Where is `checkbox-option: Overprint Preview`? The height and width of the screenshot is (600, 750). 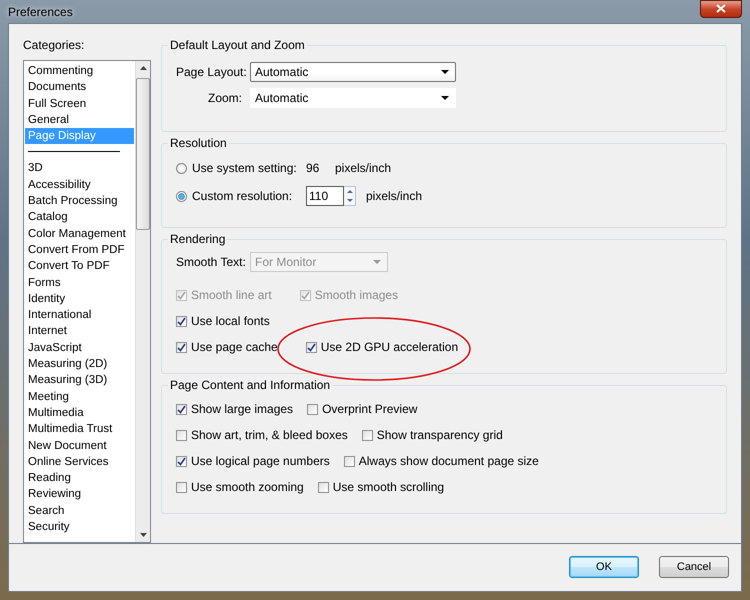
checkbox-option: Overprint Preview is located at coordinates (362, 409).